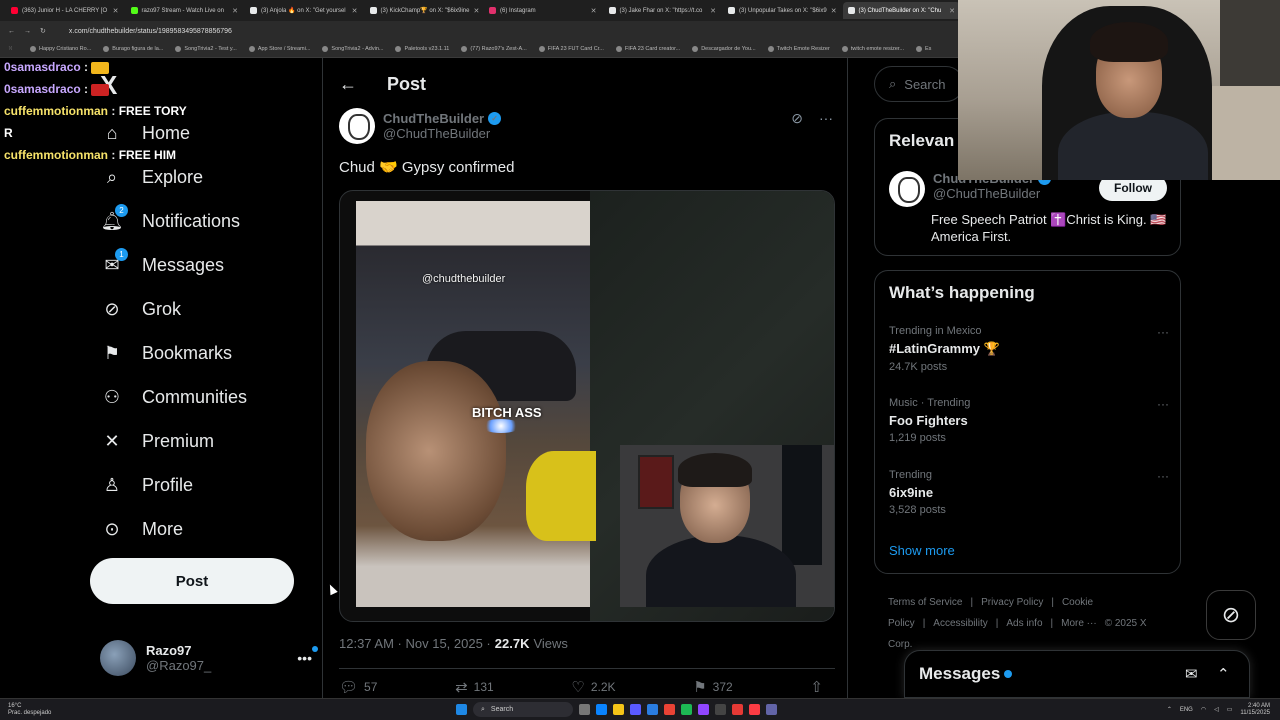  Describe the element at coordinates (151, 177) in the screenshot. I see `nav-item-explore: ⌕ Explore` at that location.